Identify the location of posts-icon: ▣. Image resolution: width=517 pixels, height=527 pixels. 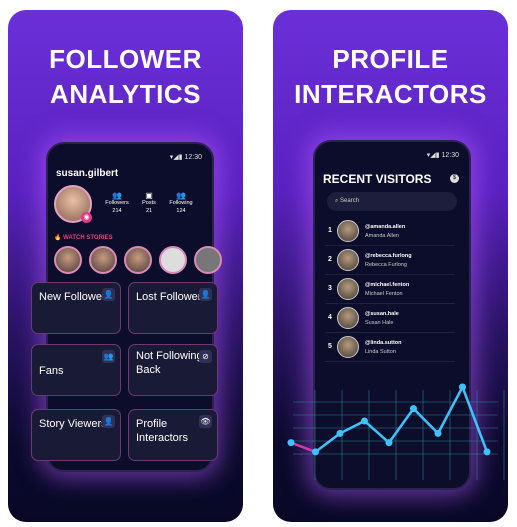
(149, 195).